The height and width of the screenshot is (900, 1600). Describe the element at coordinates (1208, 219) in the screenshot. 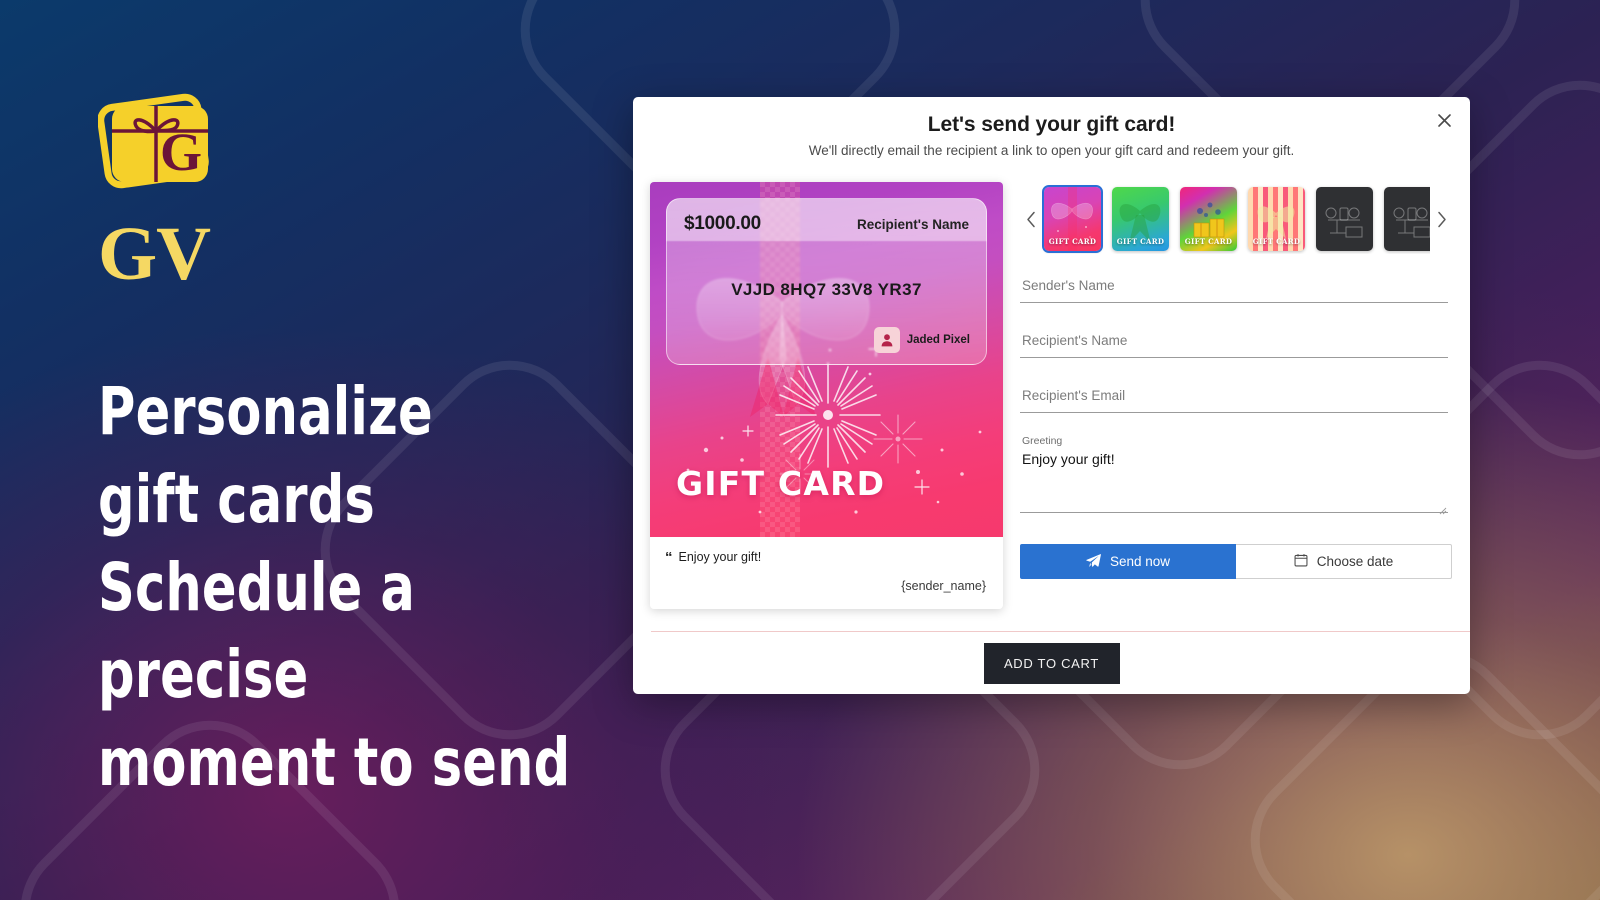

I see `design-thumbnail-rainbow-presents: GIFT CARD` at that location.